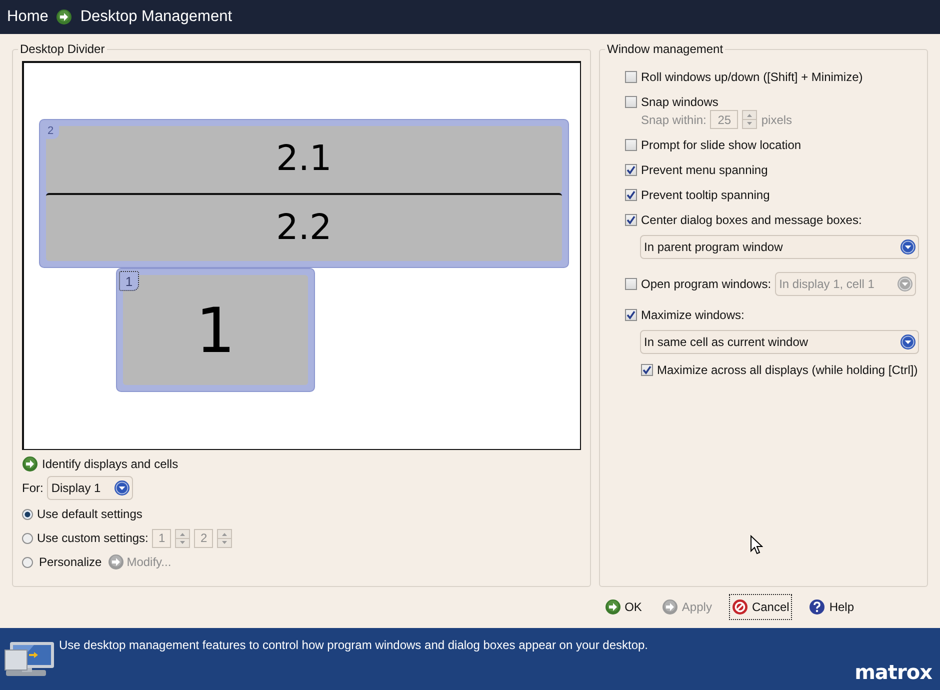 The height and width of the screenshot is (690, 940). What do you see at coordinates (756, 545) in the screenshot?
I see `mouse-pointer-icon` at bounding box center [756, 545].